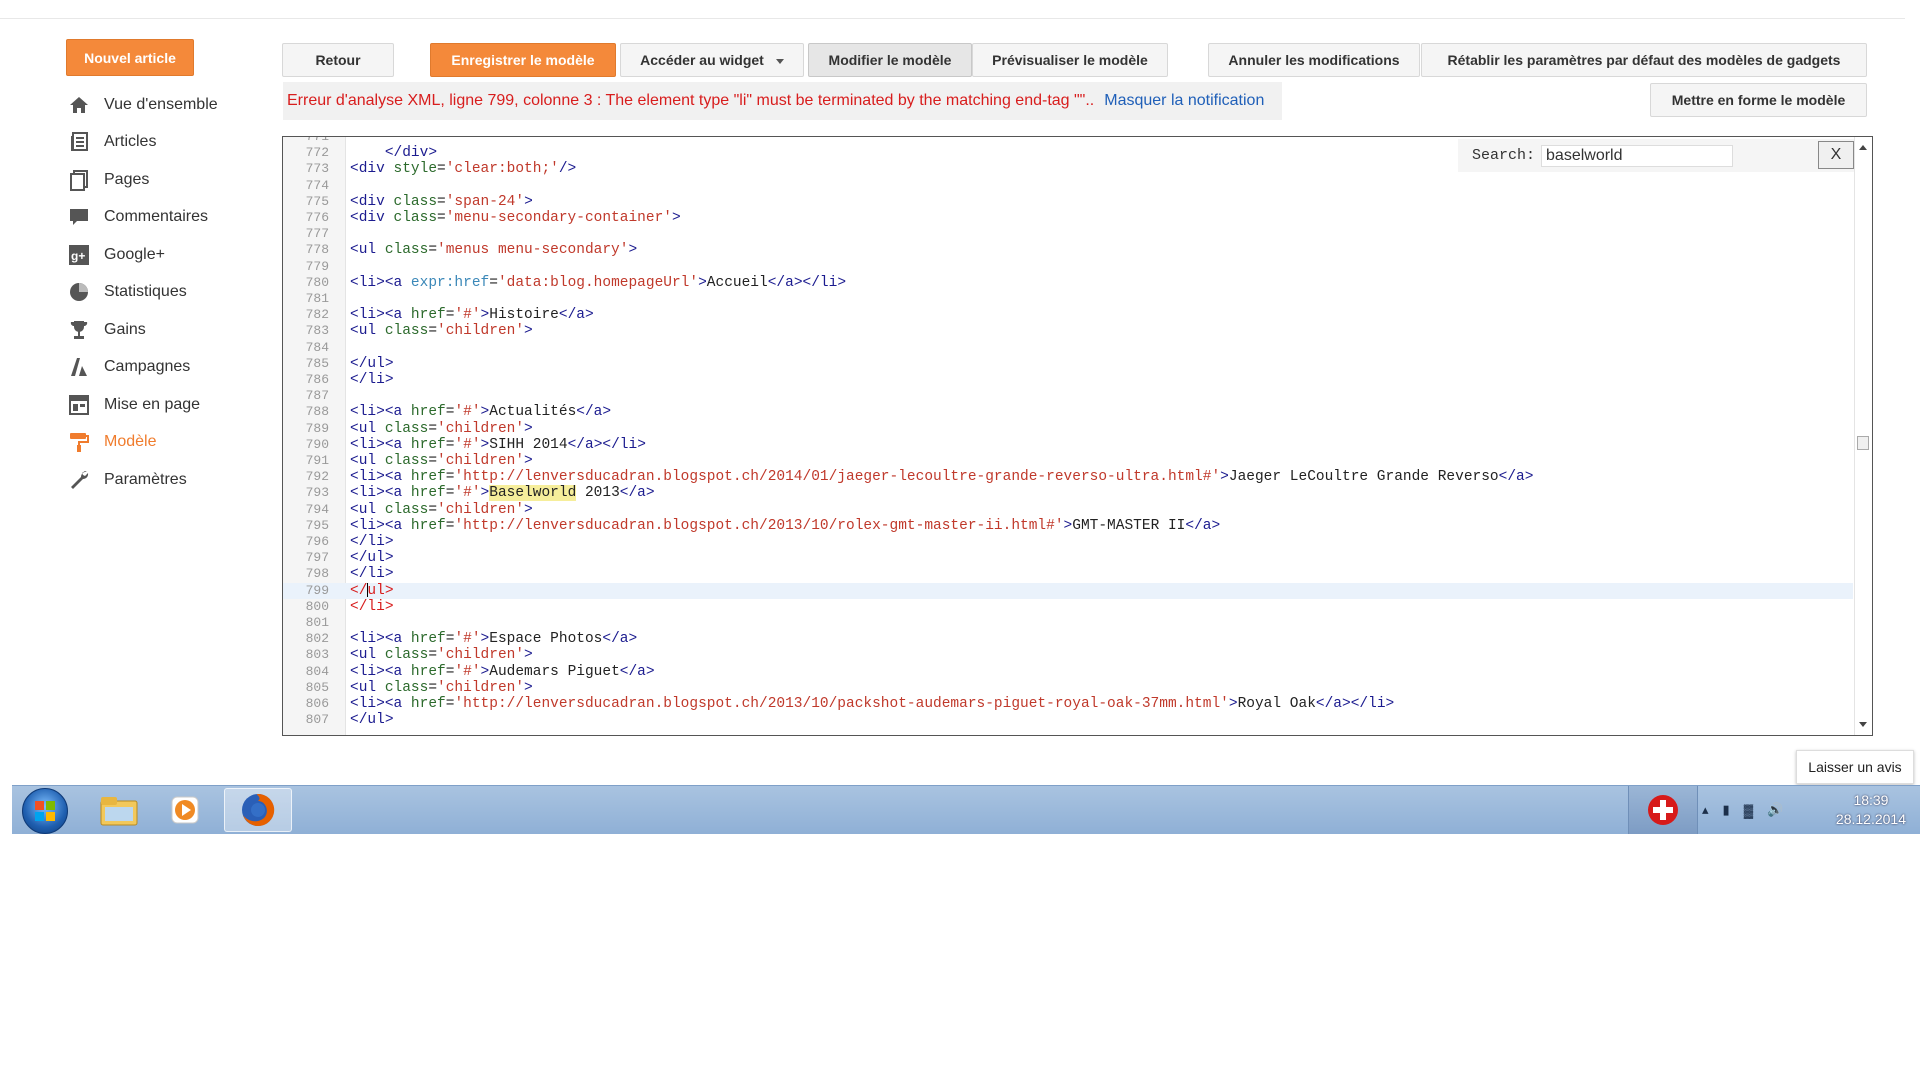 The height and width of the screenshot is (1080, 1920). I want to click on sidebar-item: Commentaires, so click(166, 218).